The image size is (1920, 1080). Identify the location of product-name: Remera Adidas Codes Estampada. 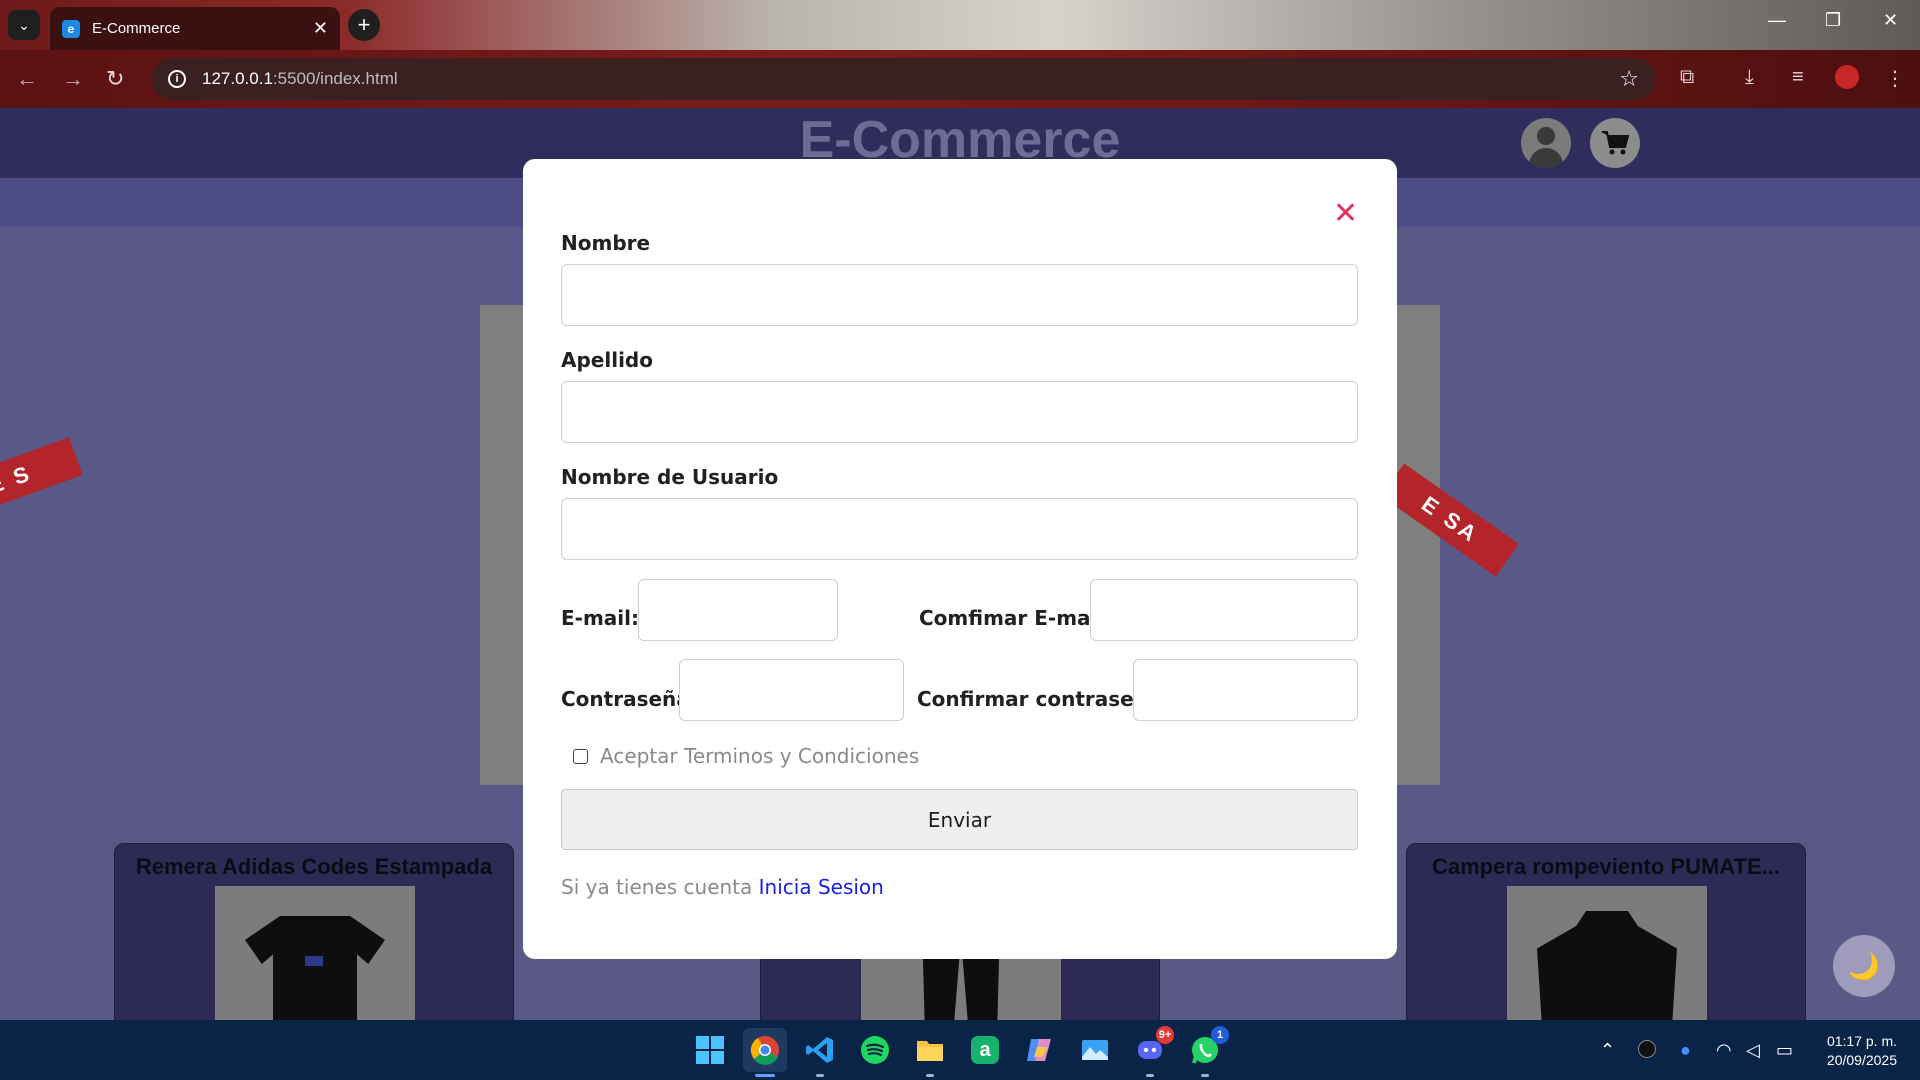
(314, 866).